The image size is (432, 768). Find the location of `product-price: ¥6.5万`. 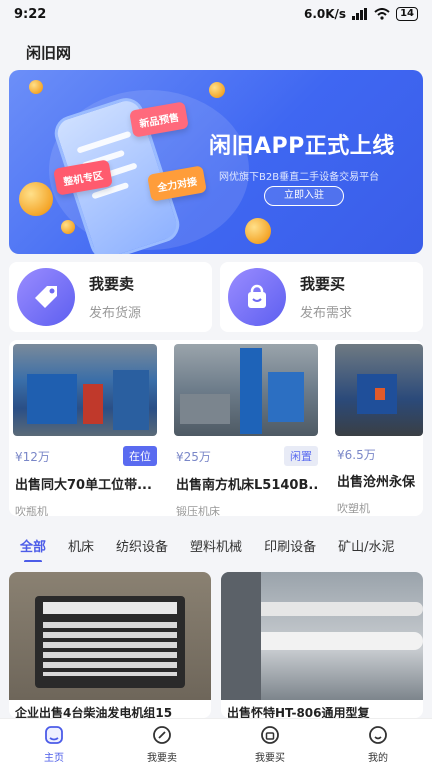

product-price: ¥6.5万 is located at coordinates (356, 455).